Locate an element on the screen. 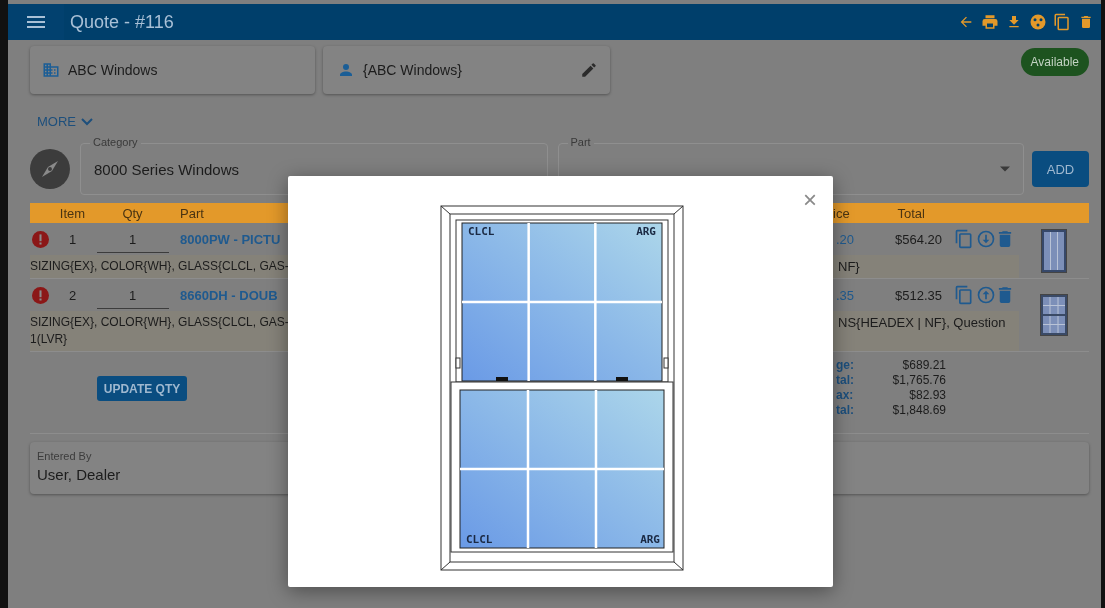 Image resolution: width=1105 pixels, height=608 pixels. item-number: 2 is located at coordinates (72, 295).